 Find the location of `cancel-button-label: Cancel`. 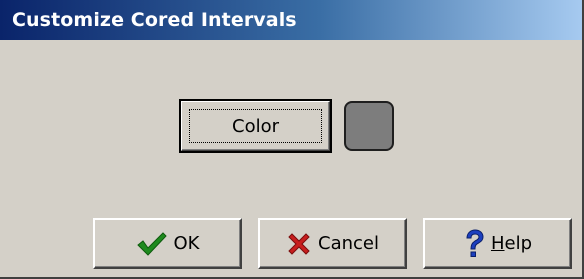

cancel-button-label: Cancel is located at coordinates (348, 243).